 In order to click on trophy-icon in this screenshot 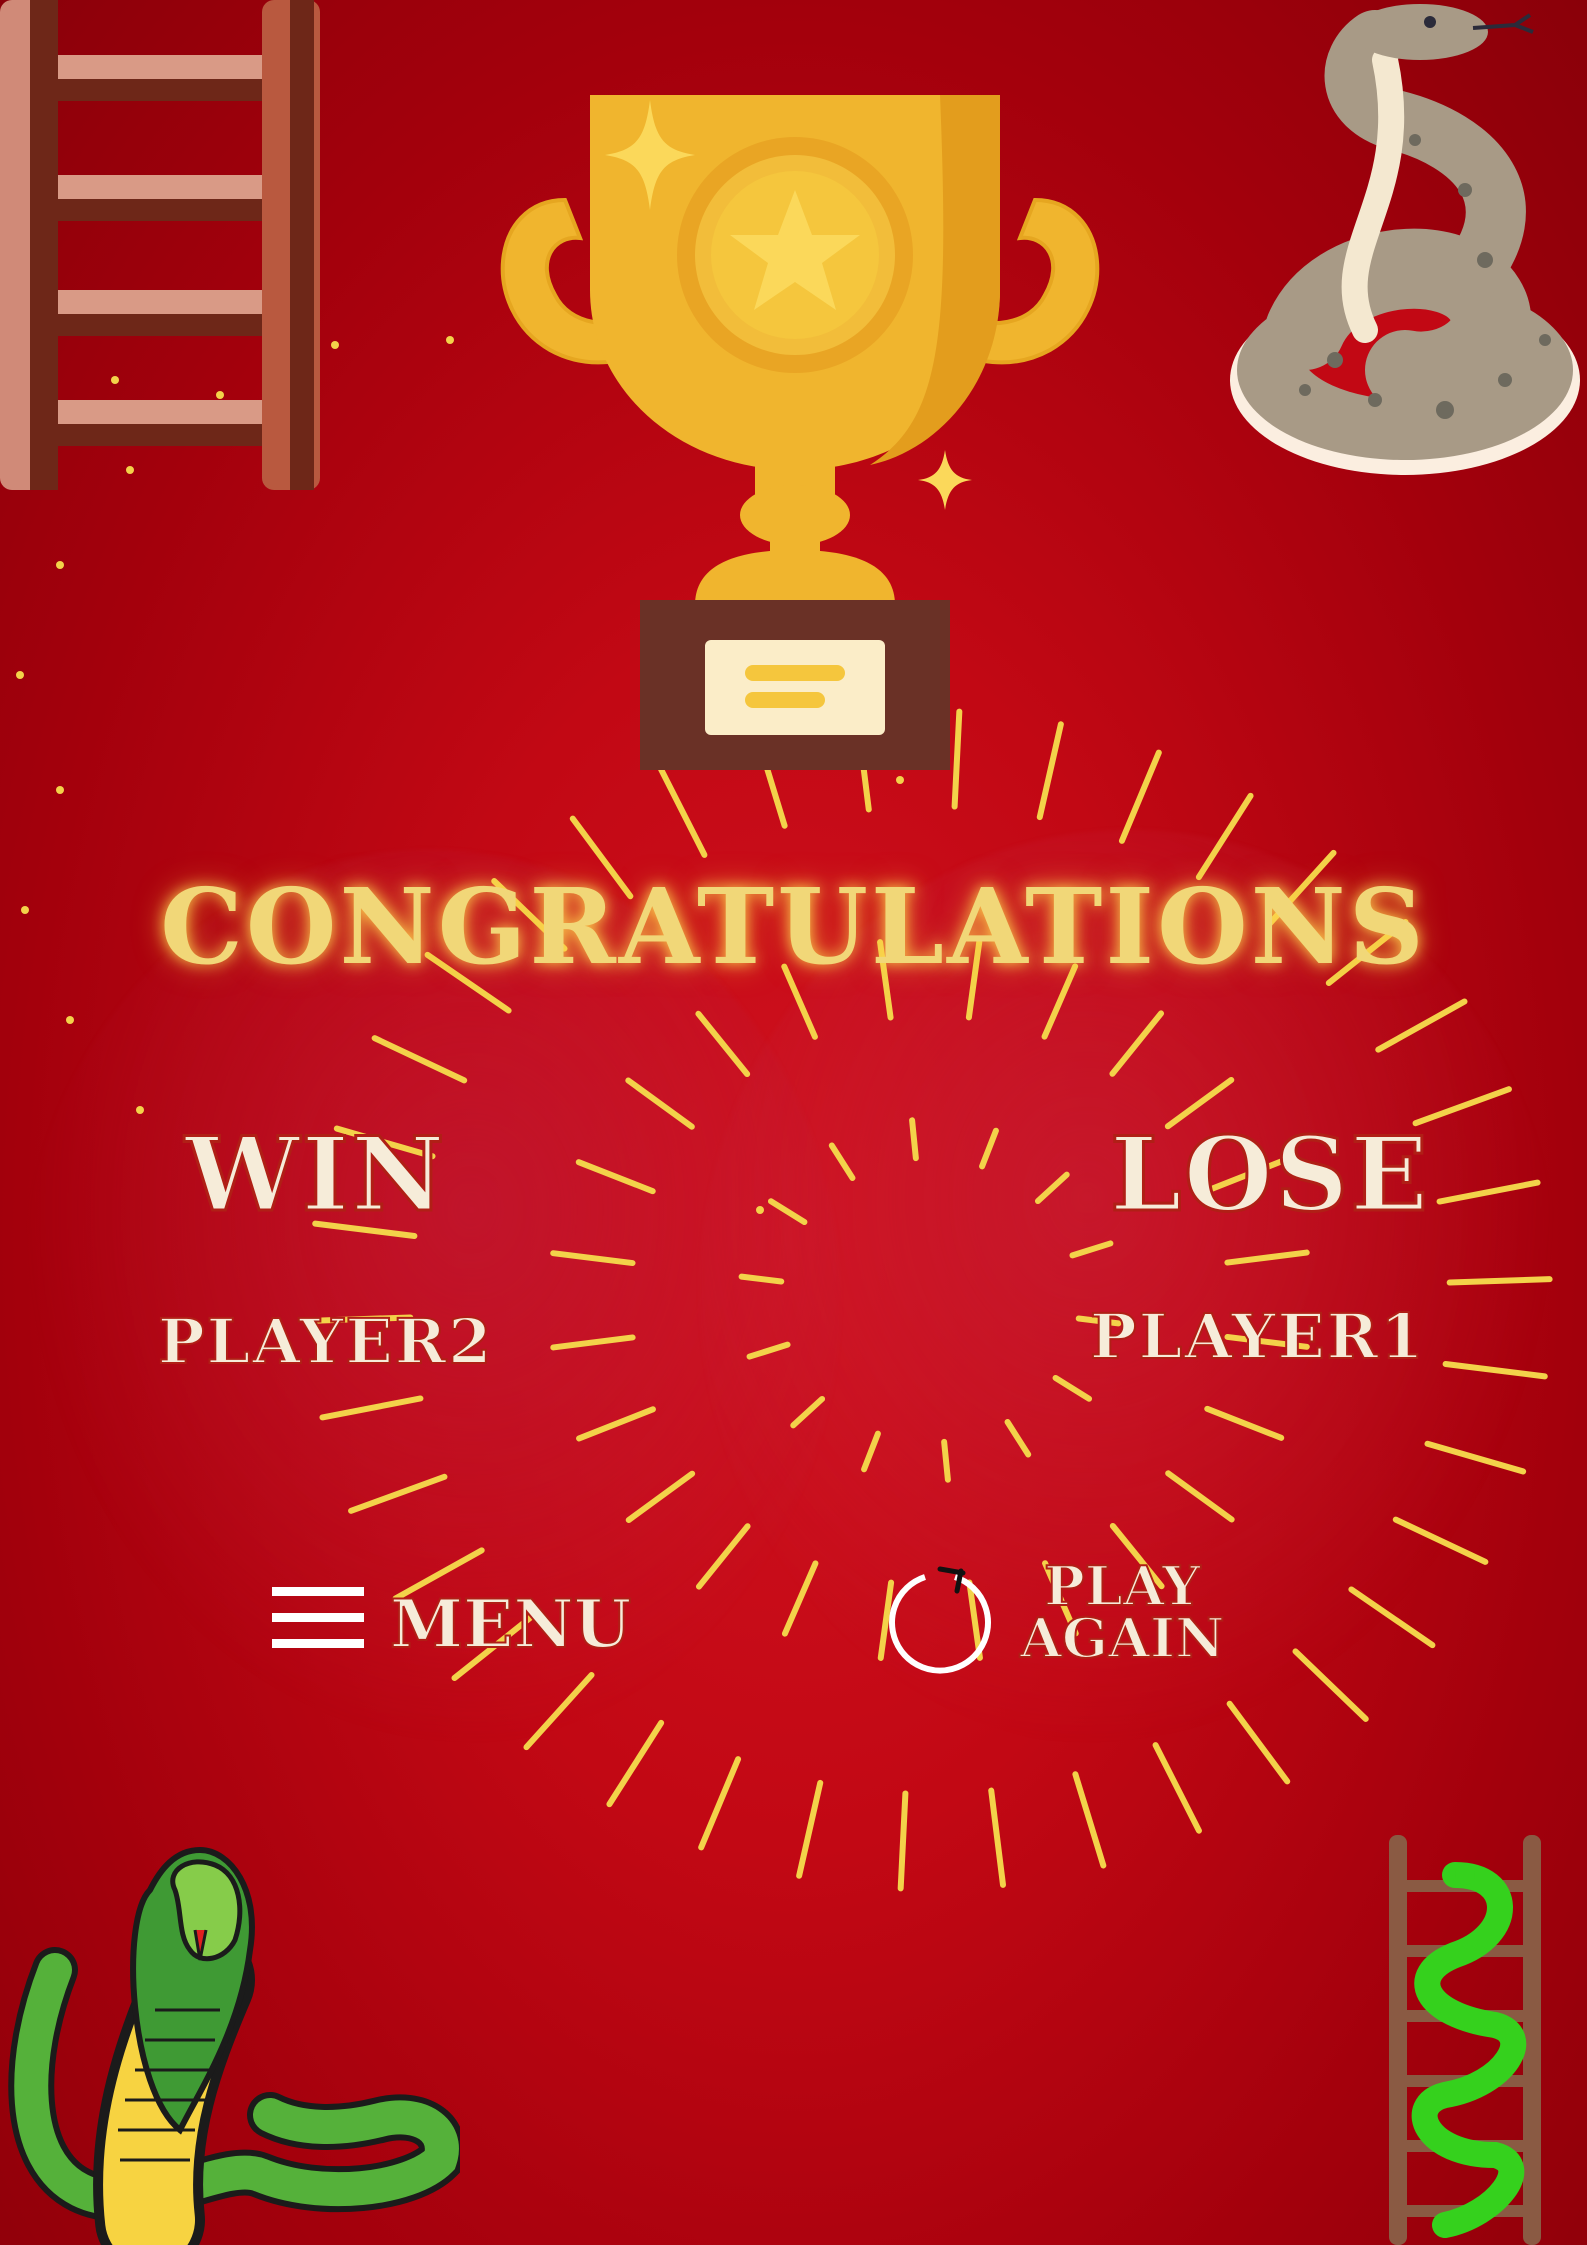, I will do `click(800, 432)`.